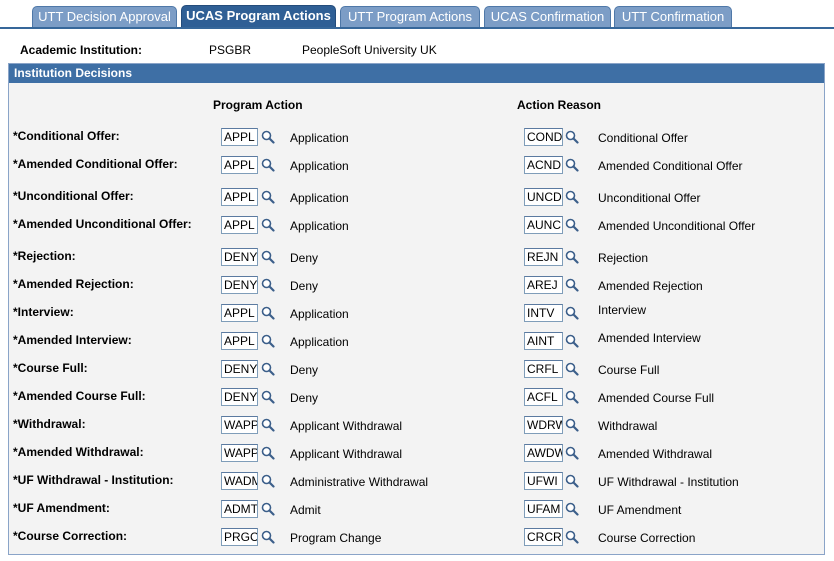 This screenshot has width=834, height=561. I want to click on action-reason-input: WDRW, so click(543, 425).